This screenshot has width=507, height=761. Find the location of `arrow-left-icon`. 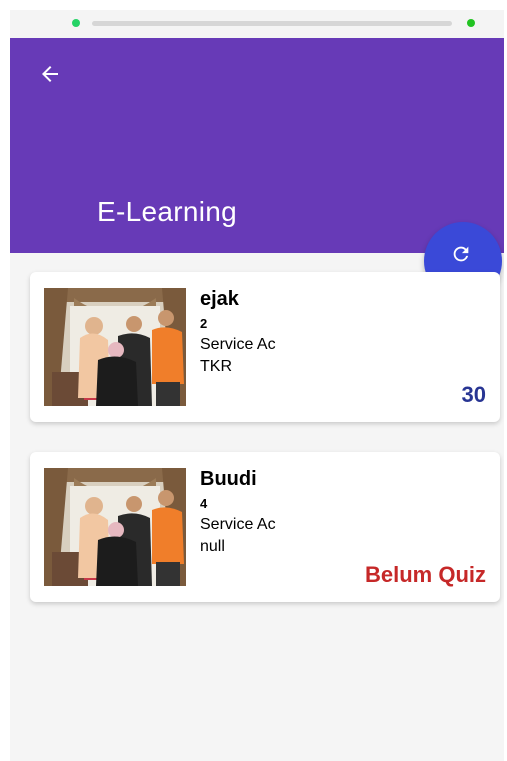

arrow-left-icon is located at coordinates (50, 74).